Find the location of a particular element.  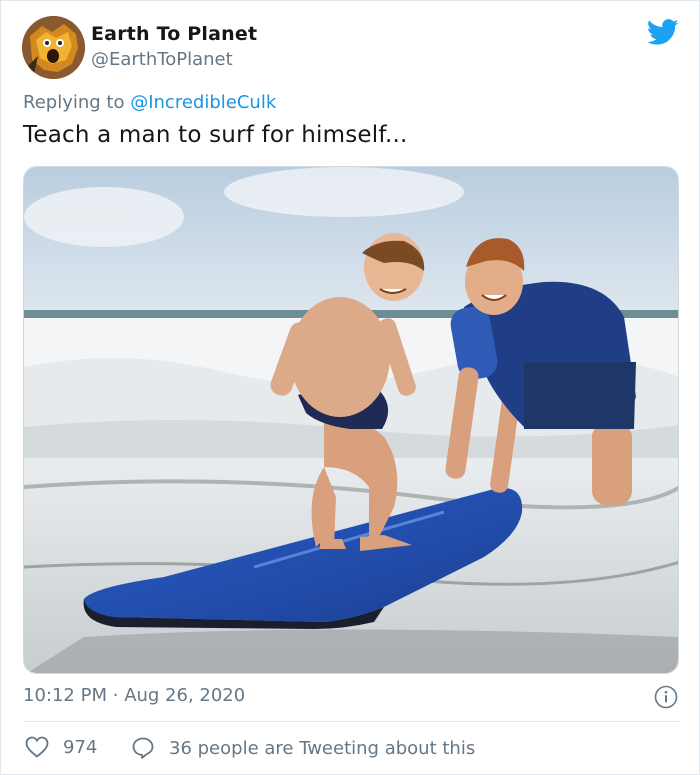

avatar is located at coordinates (53, 47).